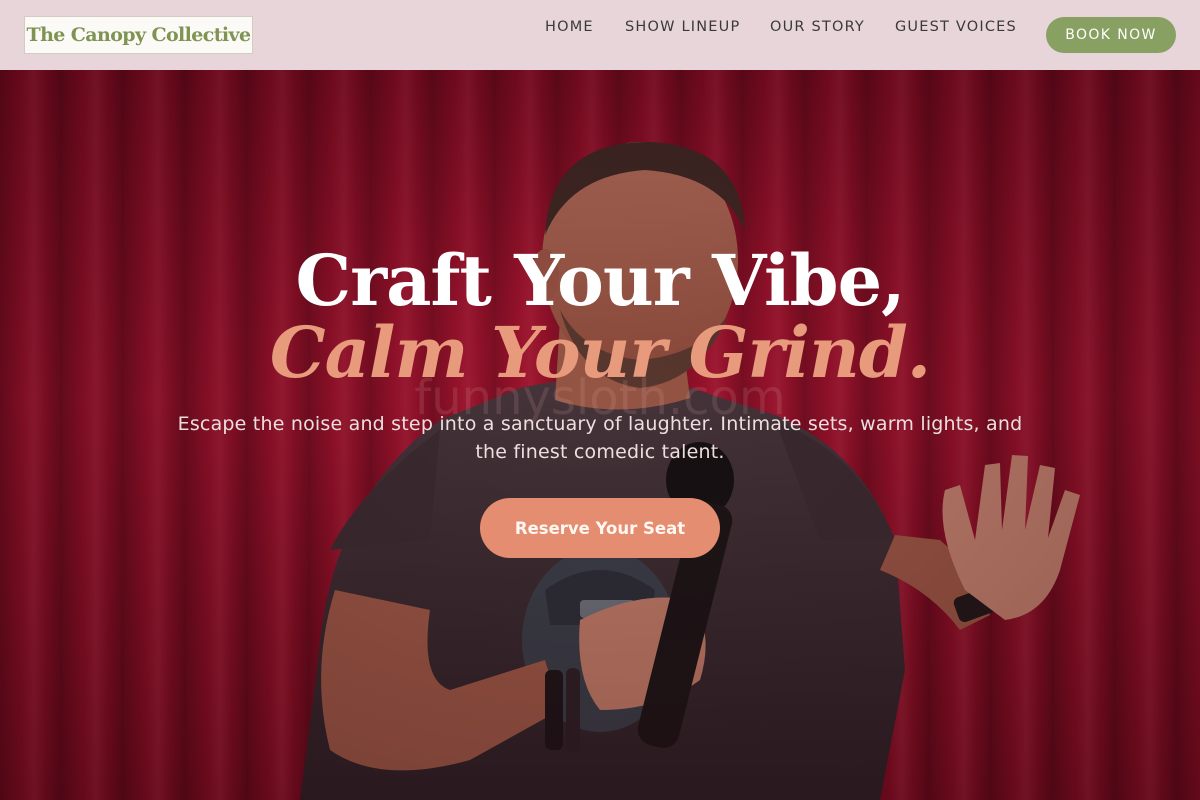 The height and width of the screenshot is (800, 1200). Describe the element at coordinates (569, 27) in the screenshot. I see `nav-home: HOME` at that location.